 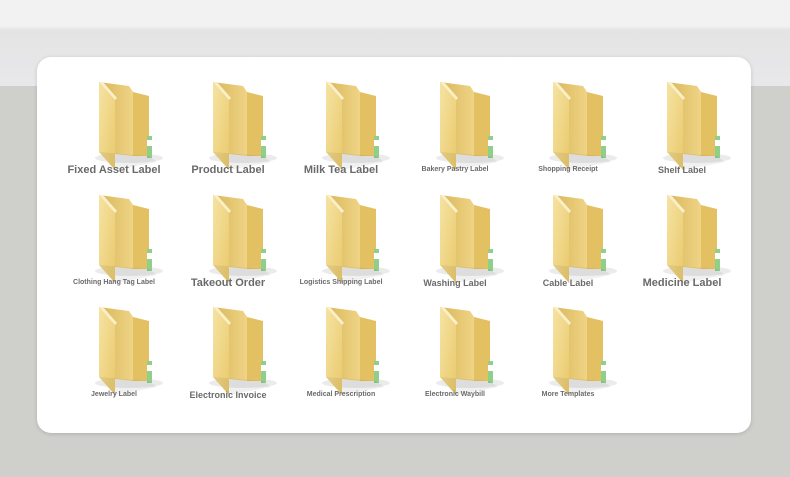 I want to click on template-folder-label: Fixed Asset Label, so click(x=114, y=170).